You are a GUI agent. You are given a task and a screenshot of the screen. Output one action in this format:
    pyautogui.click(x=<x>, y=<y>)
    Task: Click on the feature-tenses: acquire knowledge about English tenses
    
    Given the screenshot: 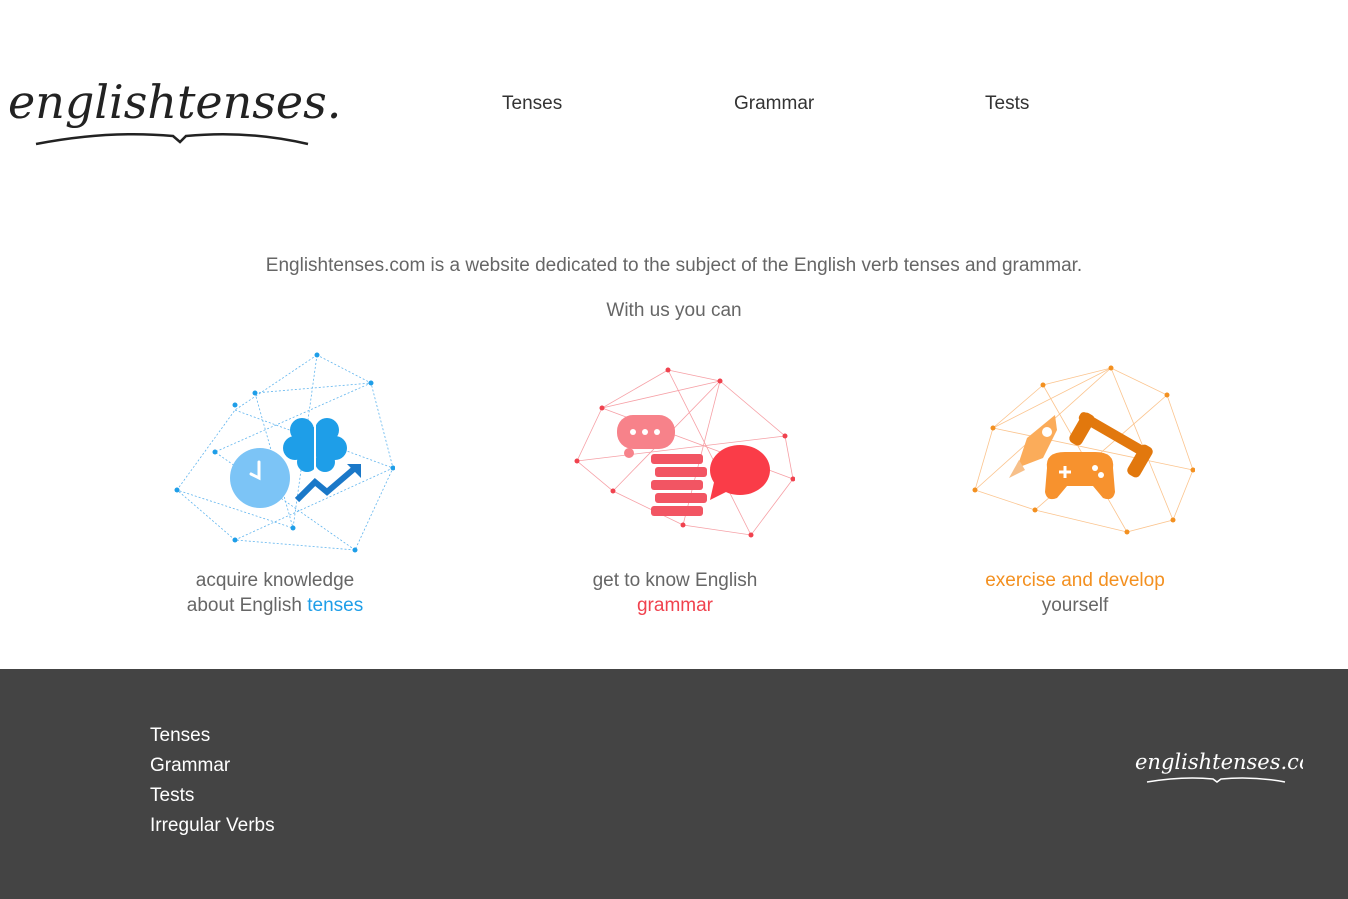 What is the action you would take?
    pyautogui.click(x=275, y=484)
    